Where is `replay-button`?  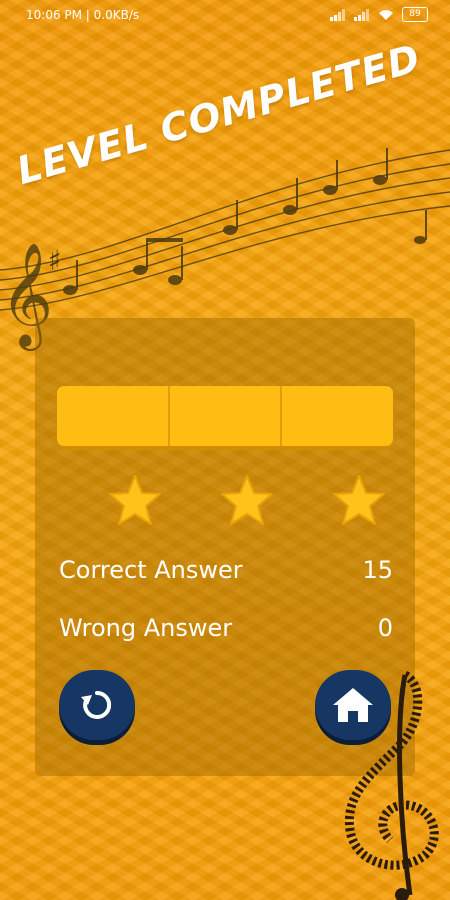
replay-button is located at coordinates (97, 705).